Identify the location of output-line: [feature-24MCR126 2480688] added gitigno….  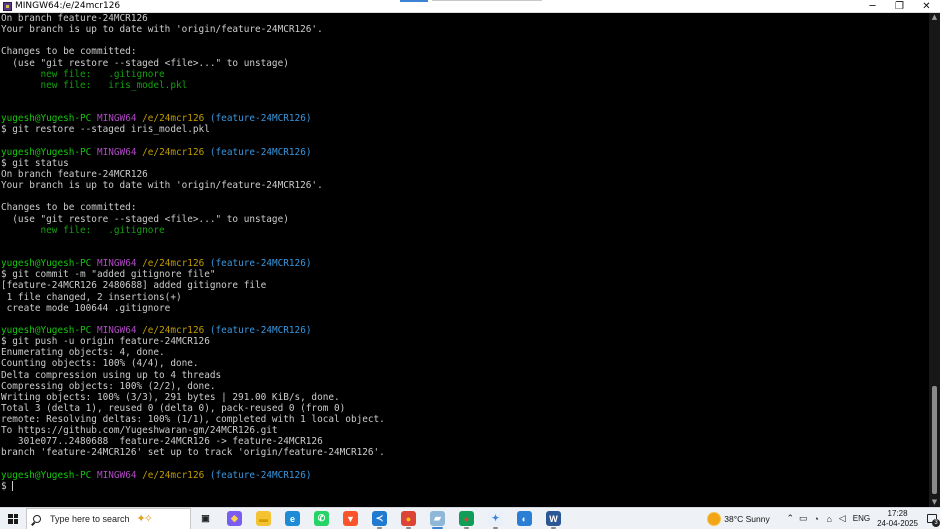
(134, 286).